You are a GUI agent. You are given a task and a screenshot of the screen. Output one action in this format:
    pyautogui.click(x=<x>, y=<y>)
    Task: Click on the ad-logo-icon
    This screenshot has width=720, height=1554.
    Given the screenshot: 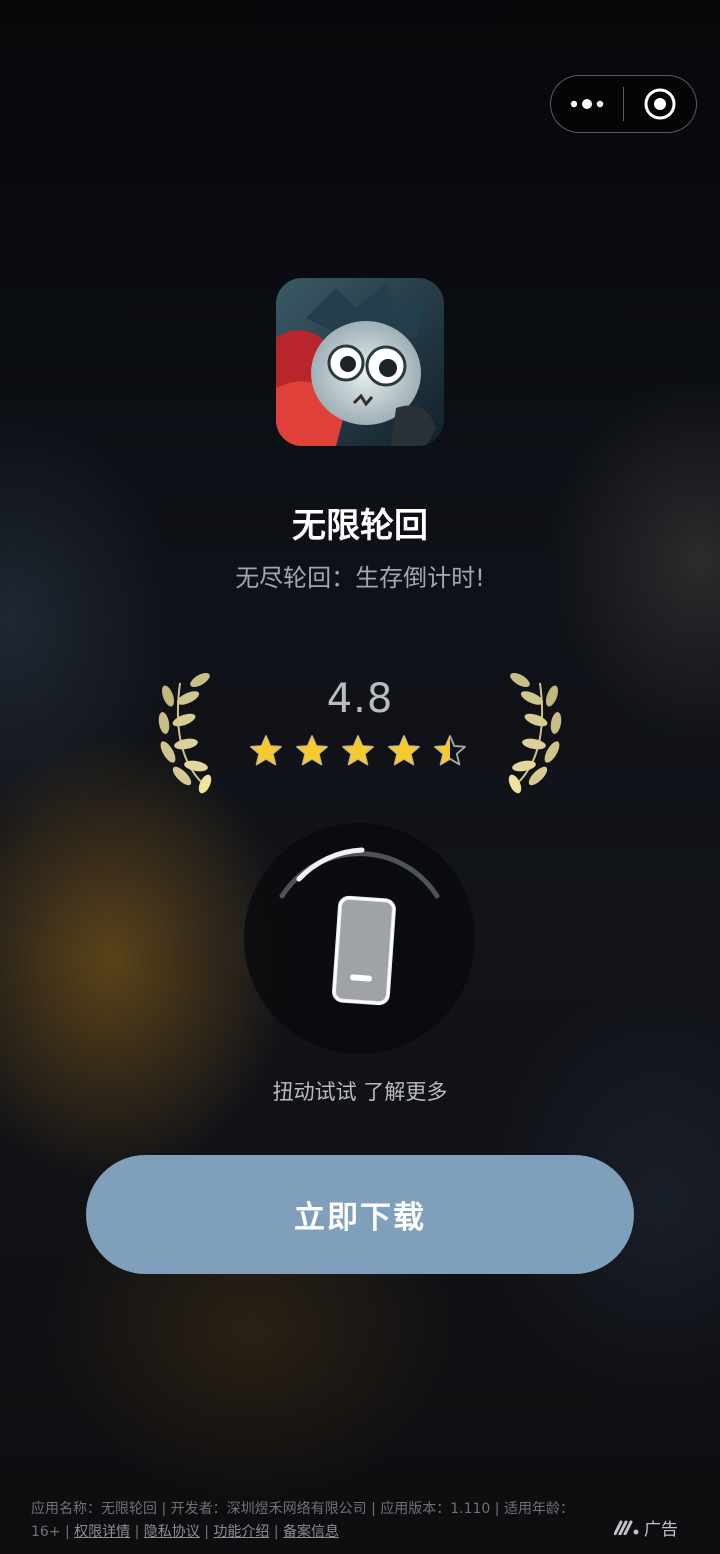 What is the action you would take?
    pyautogui.click(x=626, y=1527)
    